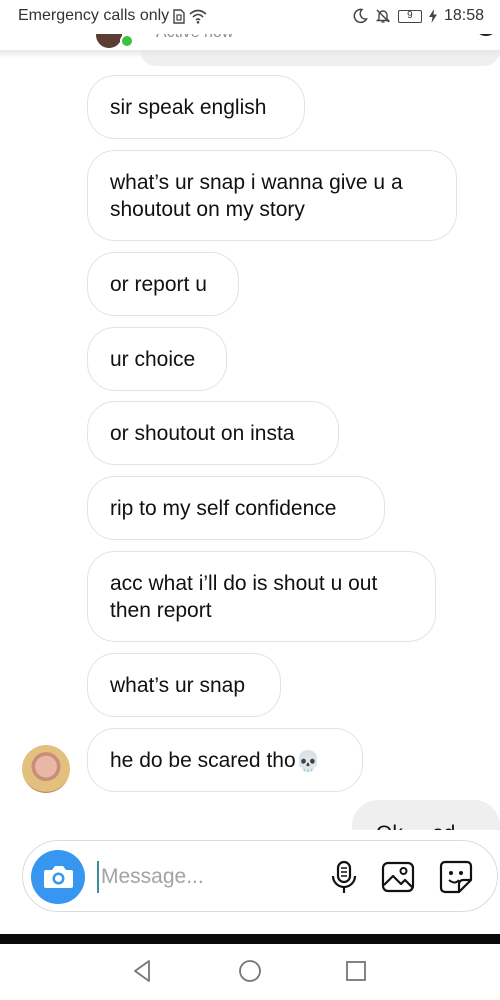 The image size is (500, 1000). What do you see at coordinates (94, 15) in the screenshot?
I see `carrier-text: Emergency calls only` at bounding box center [94, 15].